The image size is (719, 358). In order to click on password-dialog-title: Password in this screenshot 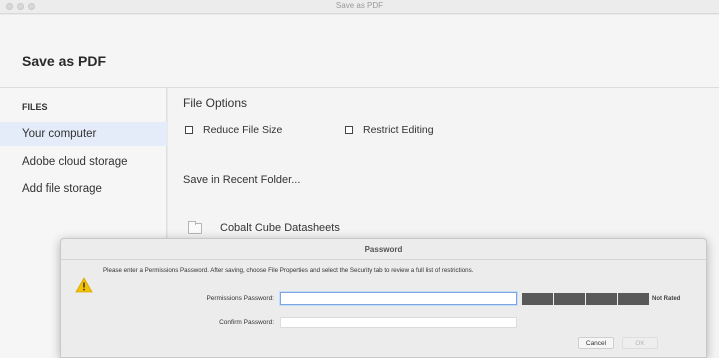, I will do `click(383, 249)`.